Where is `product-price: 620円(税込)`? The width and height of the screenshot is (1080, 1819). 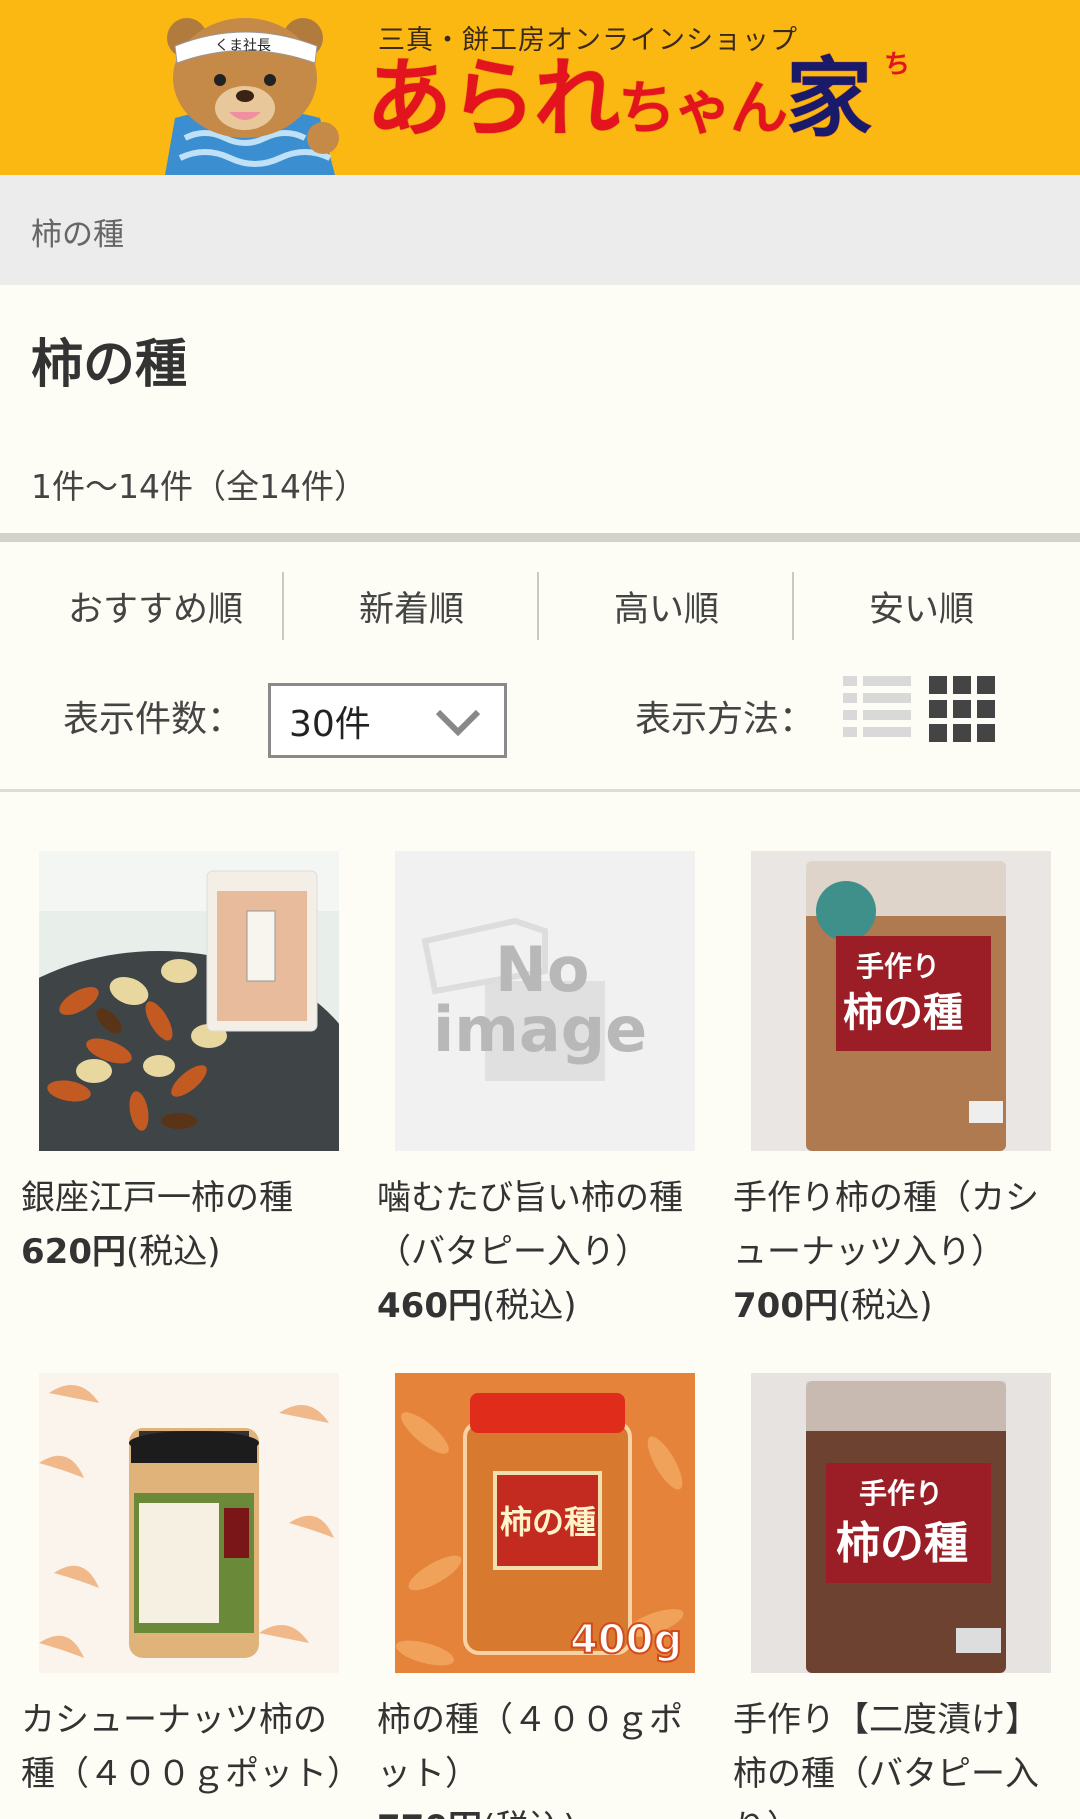
product-price: 620円(税込) is located at coordinates (188, 1252).